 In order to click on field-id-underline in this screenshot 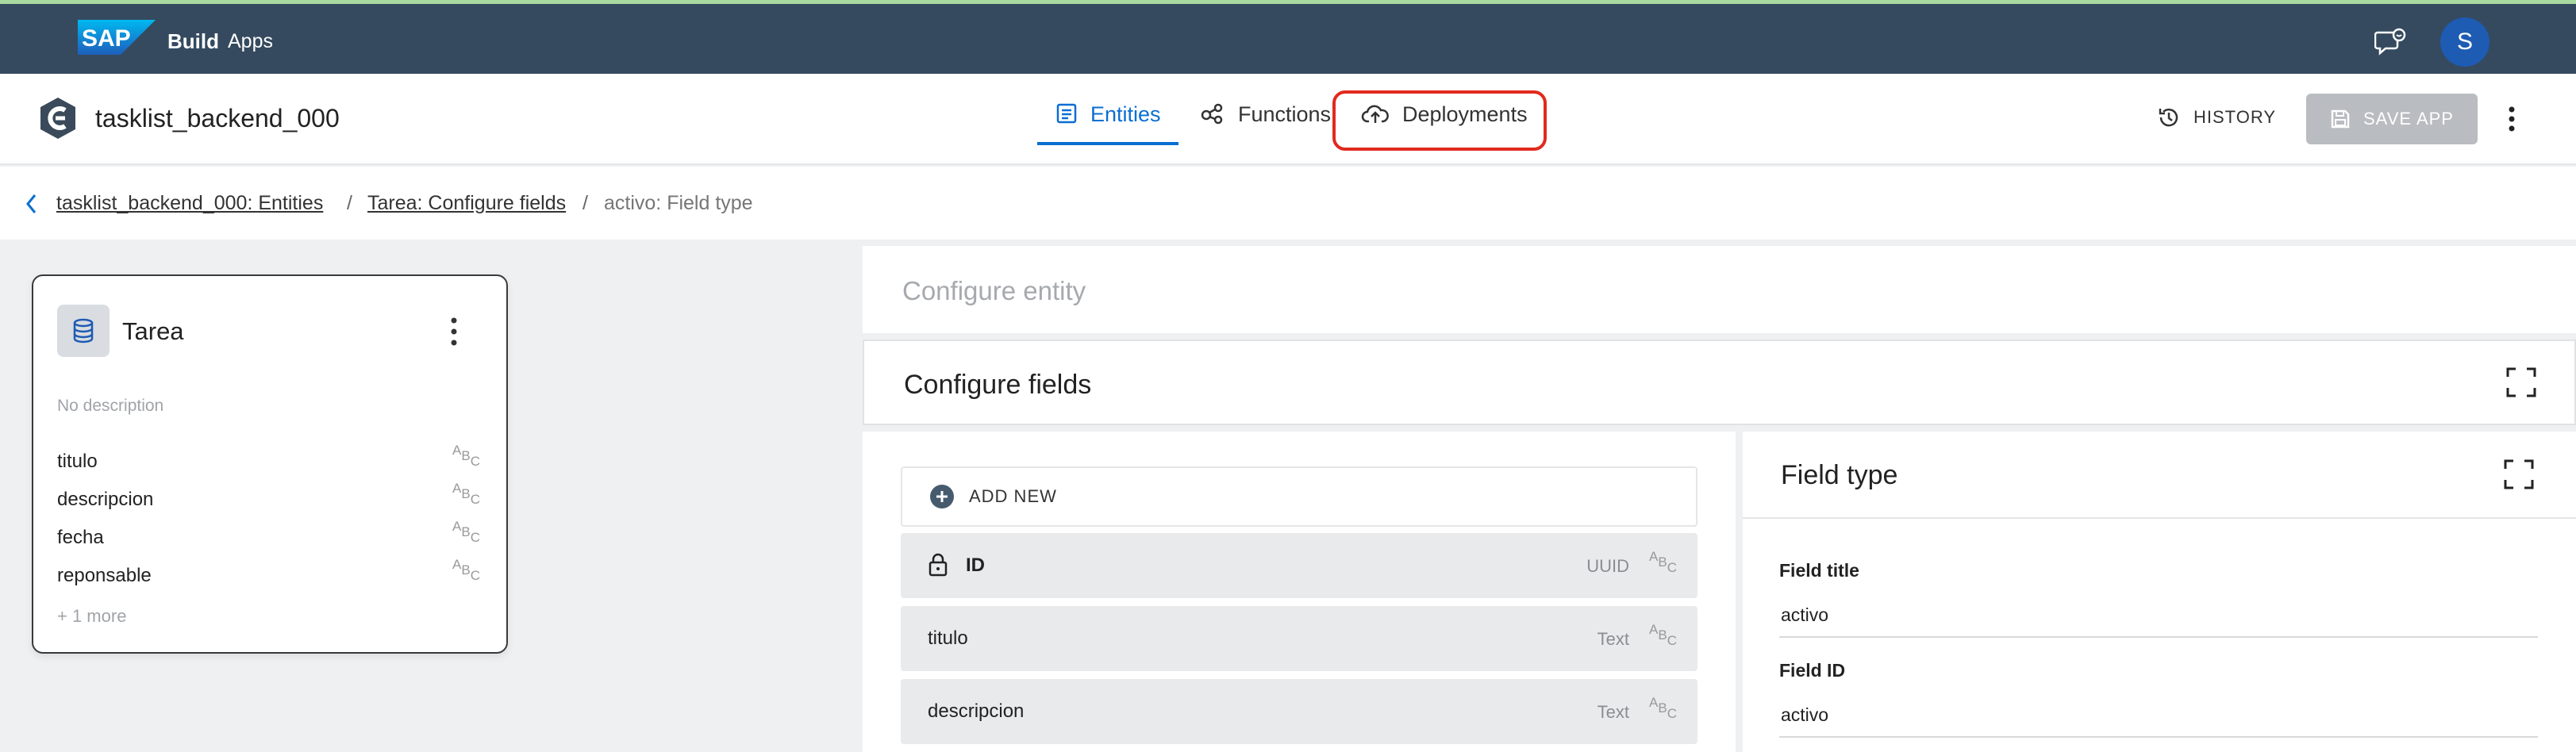, I will do `click(2158, 737)`.